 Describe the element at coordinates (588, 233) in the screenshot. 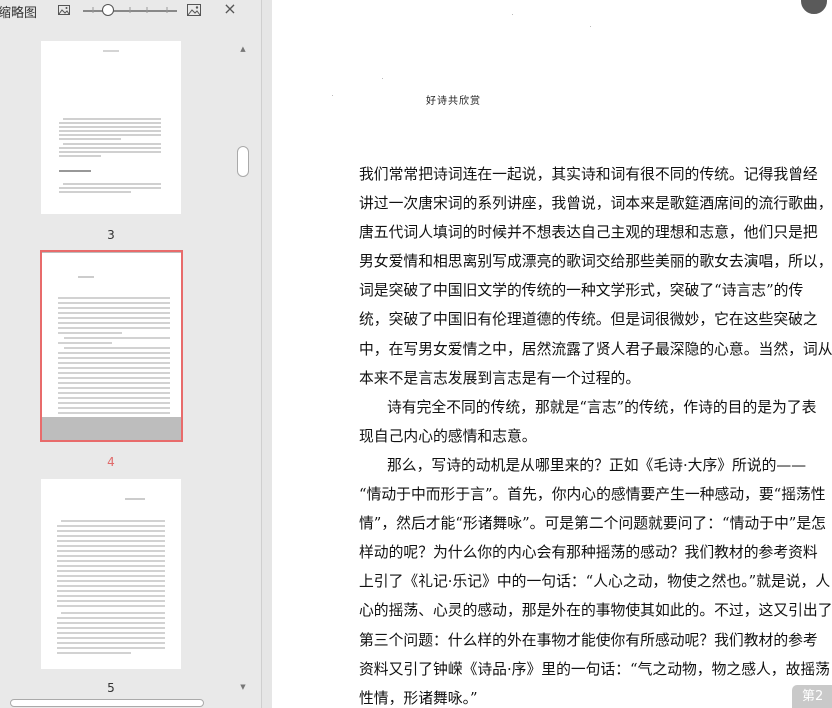

I see `text-line: 唐五代词人填词的时候并不想表达自己主观的理想和志意，他们只是把` at that location.